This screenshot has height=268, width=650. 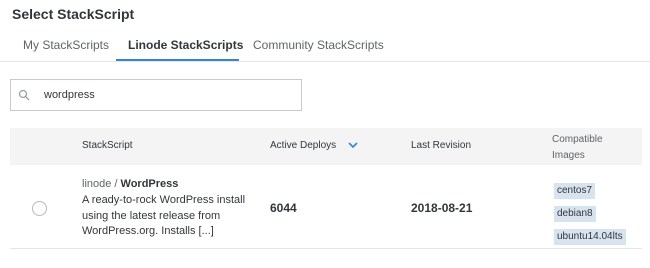 What do you see at coordinates (66, 49) in the screenshot?
I see `tab-my-stackscripts: My StackScripts` at bounding box center [66, 49].